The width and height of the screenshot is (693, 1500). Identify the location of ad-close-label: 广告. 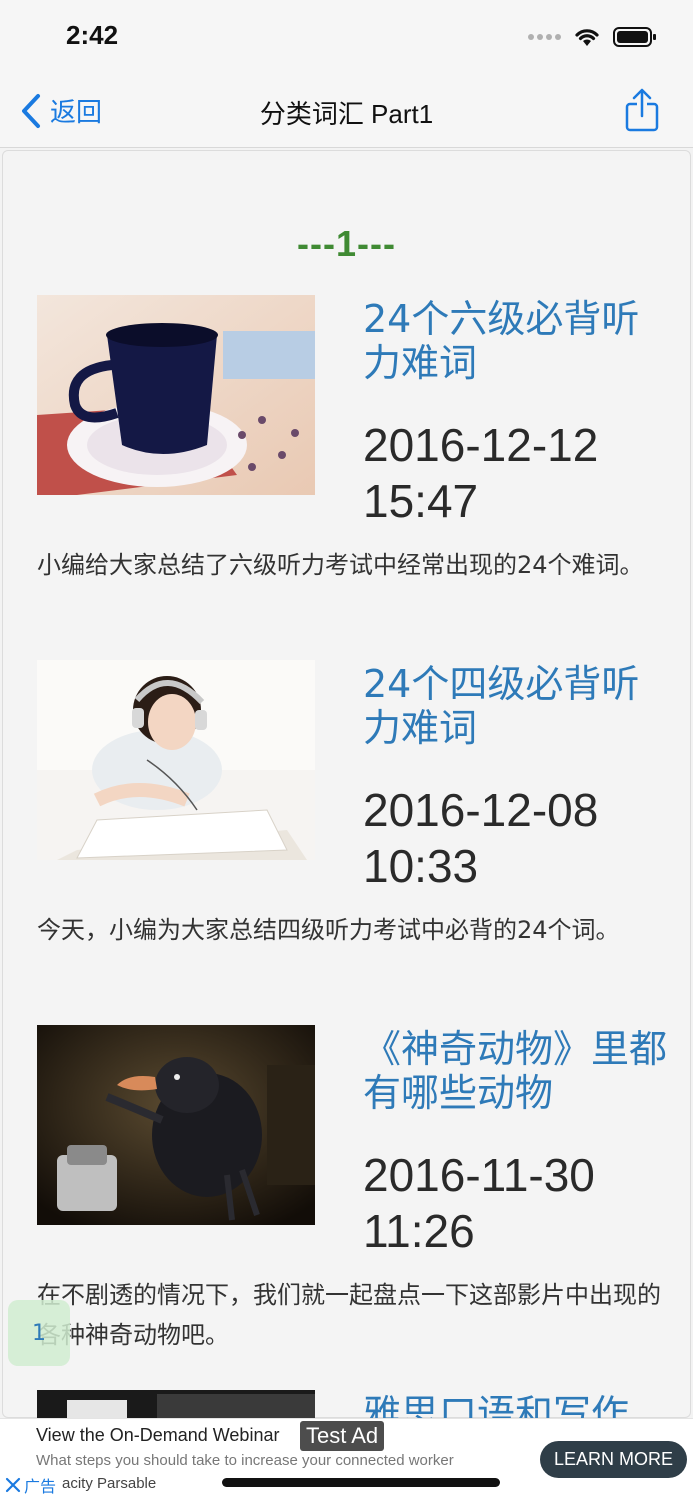
(40, 1486).